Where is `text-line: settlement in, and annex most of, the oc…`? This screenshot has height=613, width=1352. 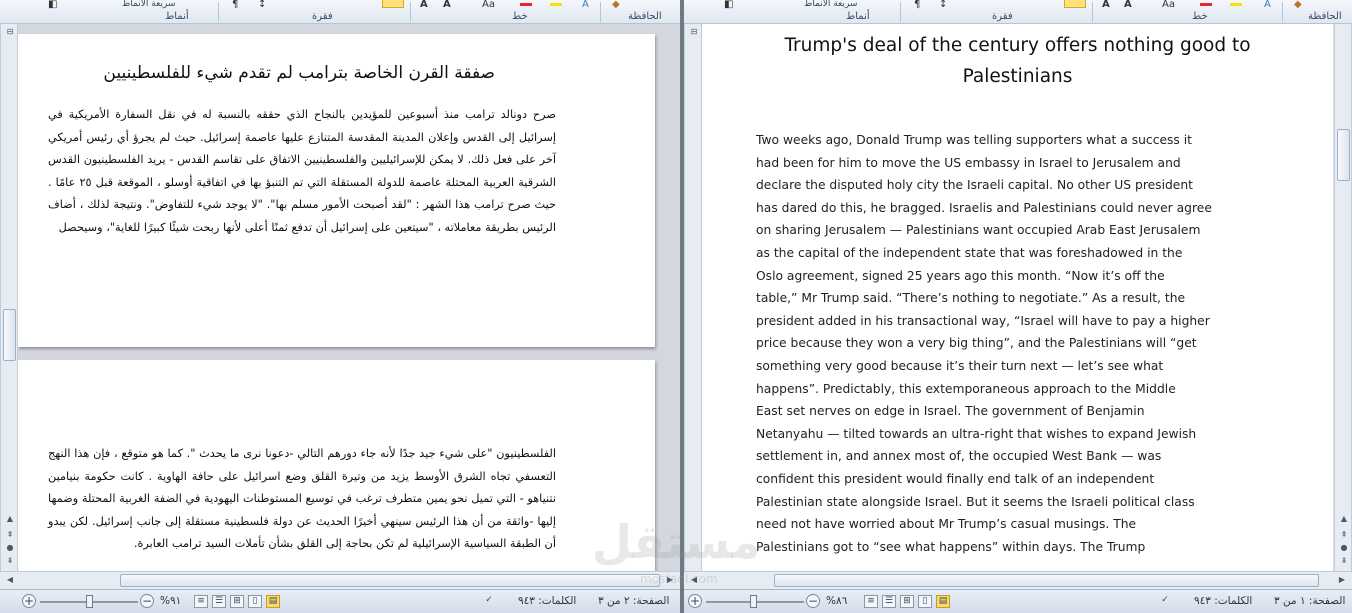
text-line: settlement in, and annex most of, the oc… is located at coordinates (959, 456).